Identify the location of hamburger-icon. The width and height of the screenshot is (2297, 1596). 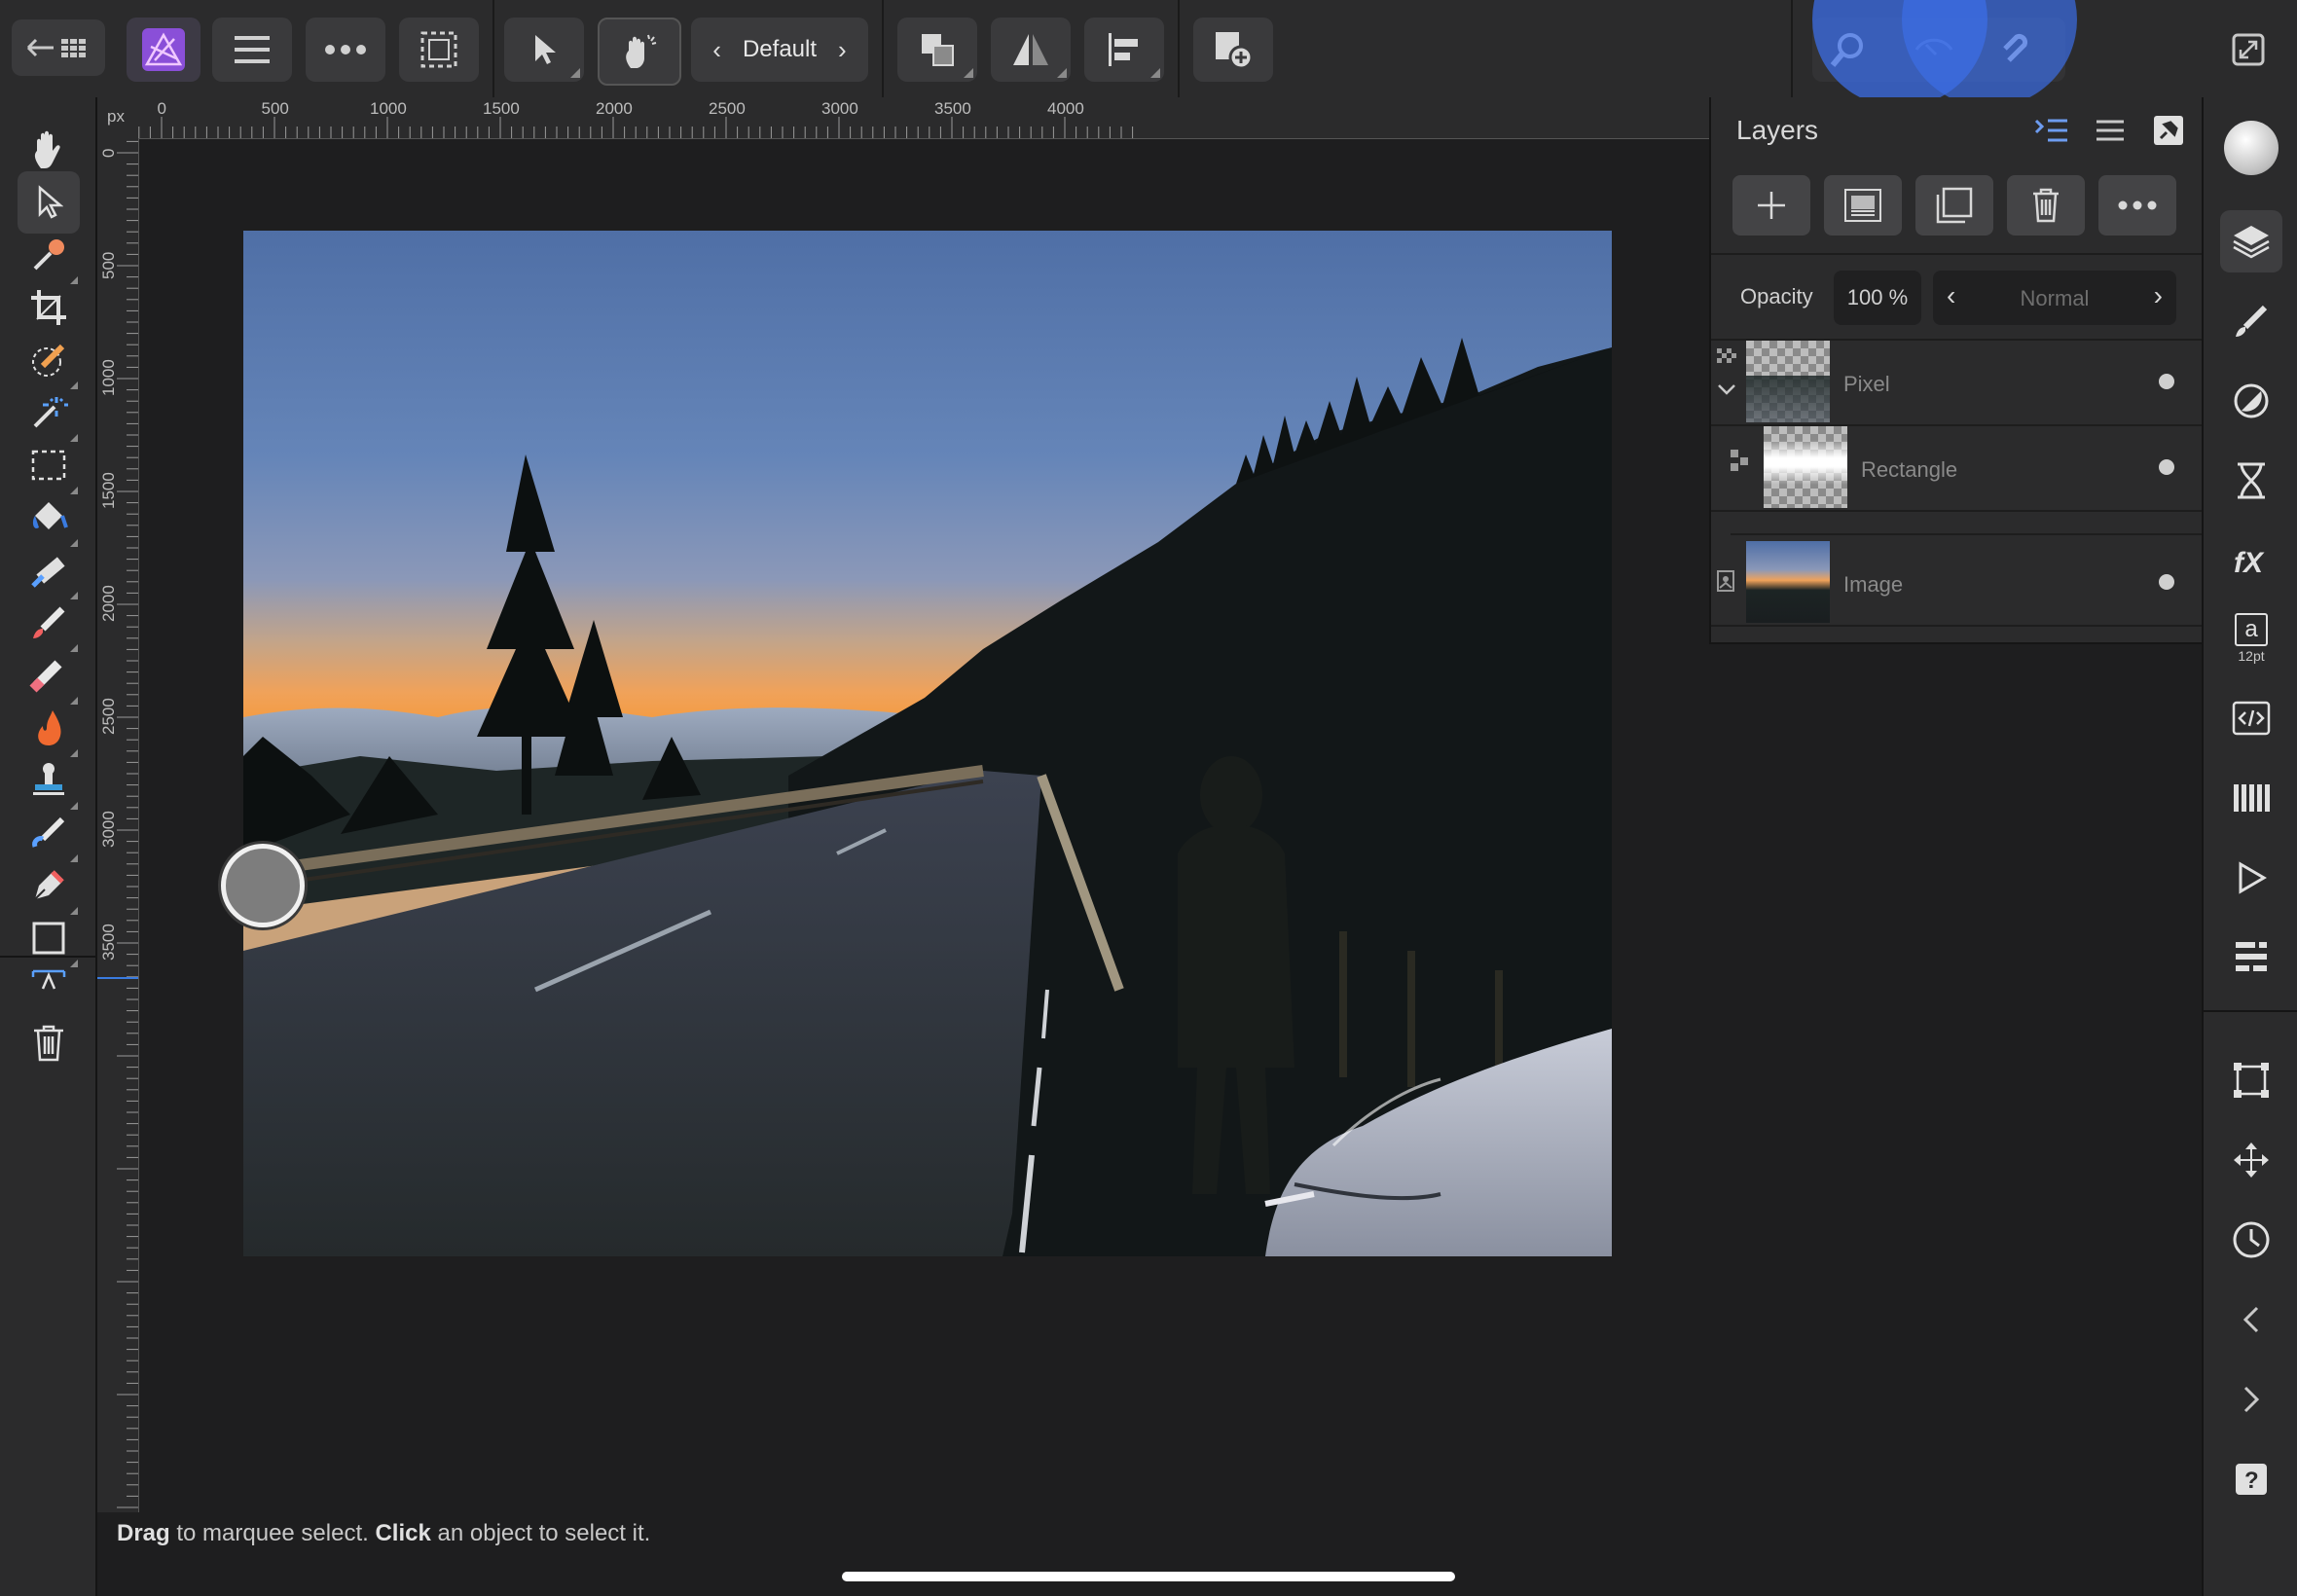
(2110, 130).